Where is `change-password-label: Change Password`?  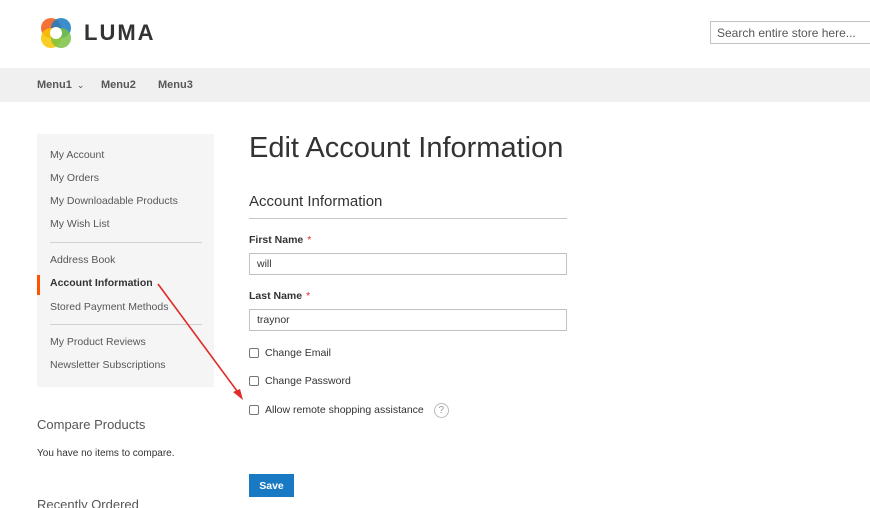
change-password-label: Change Password is located at coordinates (308, 381).